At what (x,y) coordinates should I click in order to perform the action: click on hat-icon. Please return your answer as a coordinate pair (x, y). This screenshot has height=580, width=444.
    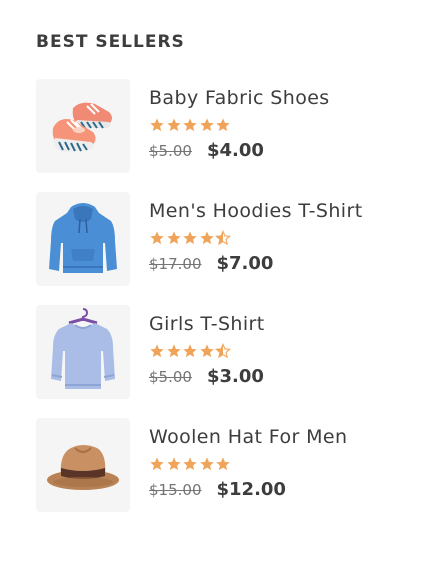
    Looking at the image, I should click on (83, 467).